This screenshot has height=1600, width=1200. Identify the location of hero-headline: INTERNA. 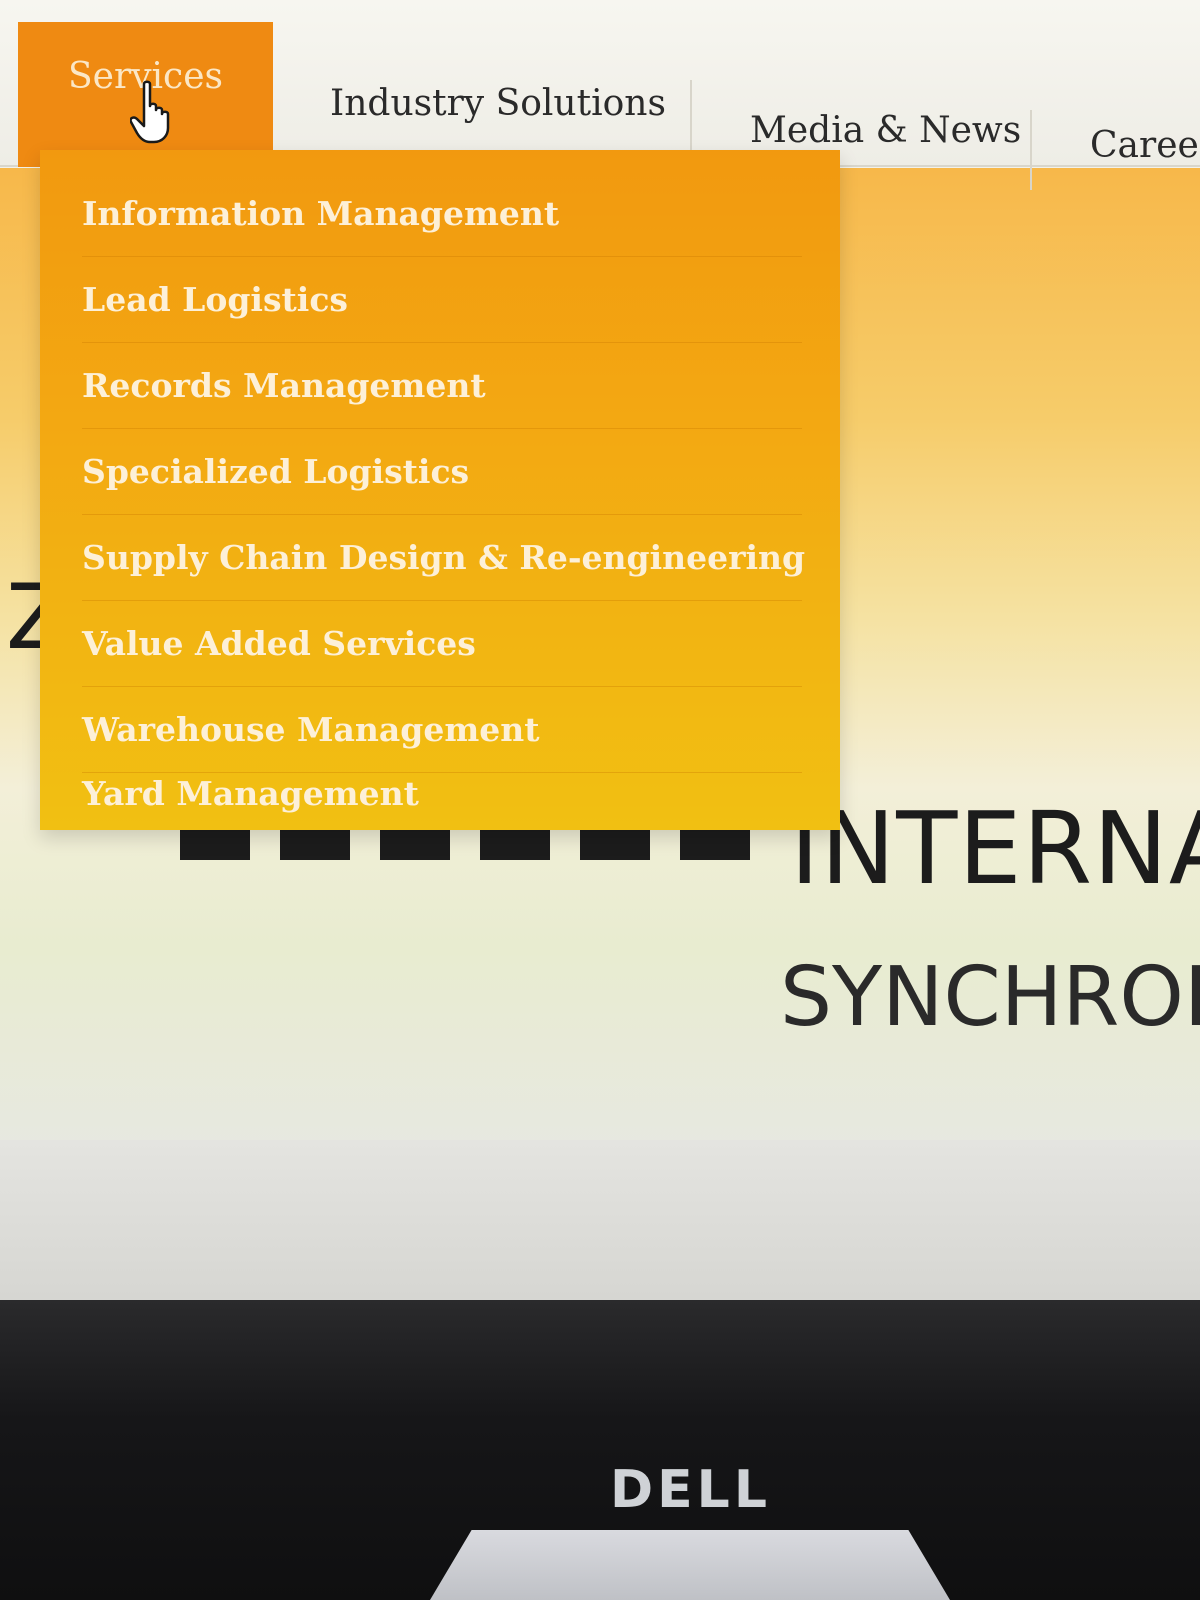
(995, 848).